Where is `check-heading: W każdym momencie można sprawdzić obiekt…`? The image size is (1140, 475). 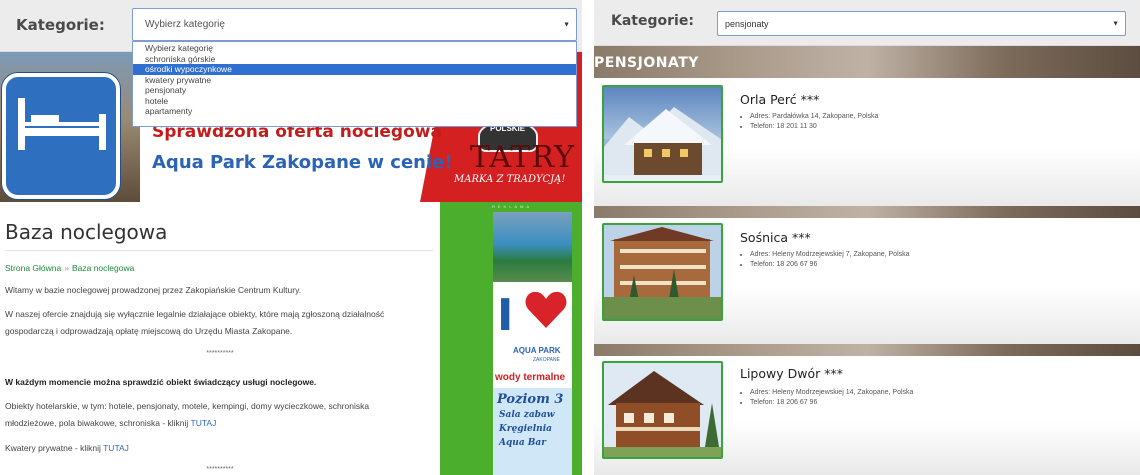 check-heading: W każdym momencie można sprawdzić obiekt… is located at coordinates (215, 382).